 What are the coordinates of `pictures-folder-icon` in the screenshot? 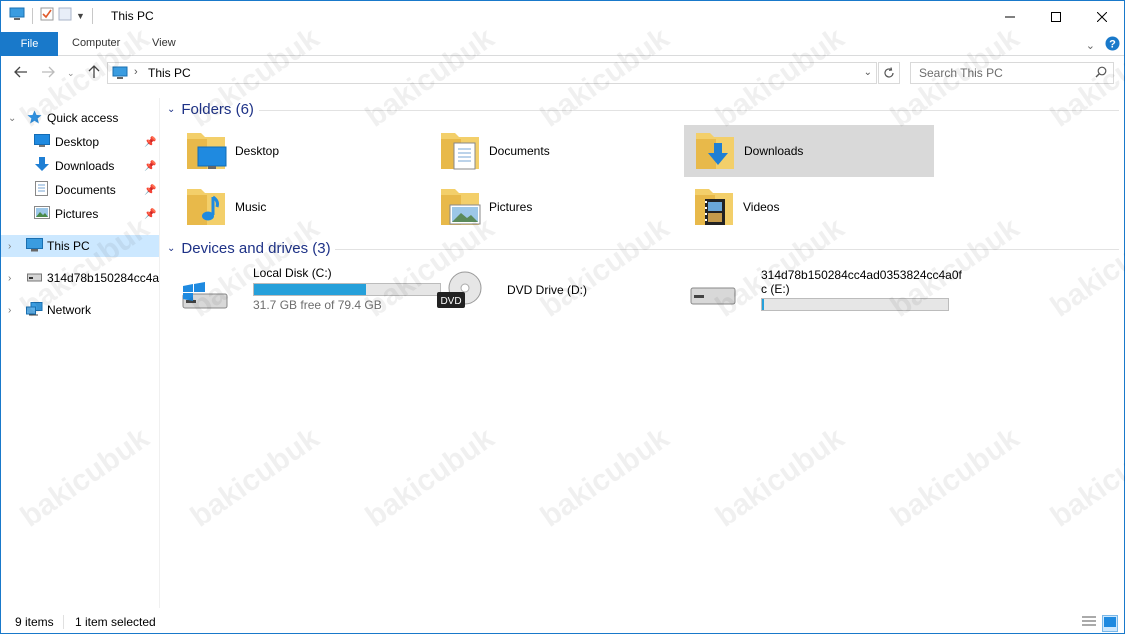 It's located at (460, 207).